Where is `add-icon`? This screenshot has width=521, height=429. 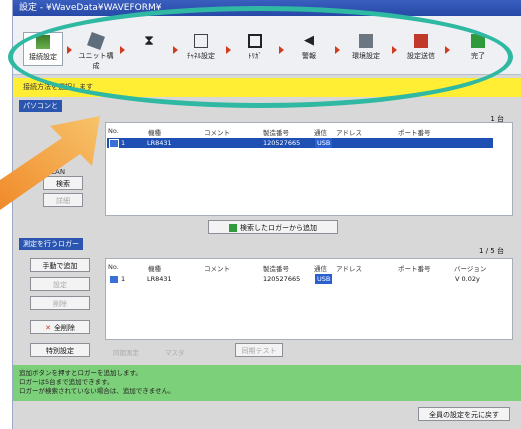 add-icon is located at coordinates (233, 228).